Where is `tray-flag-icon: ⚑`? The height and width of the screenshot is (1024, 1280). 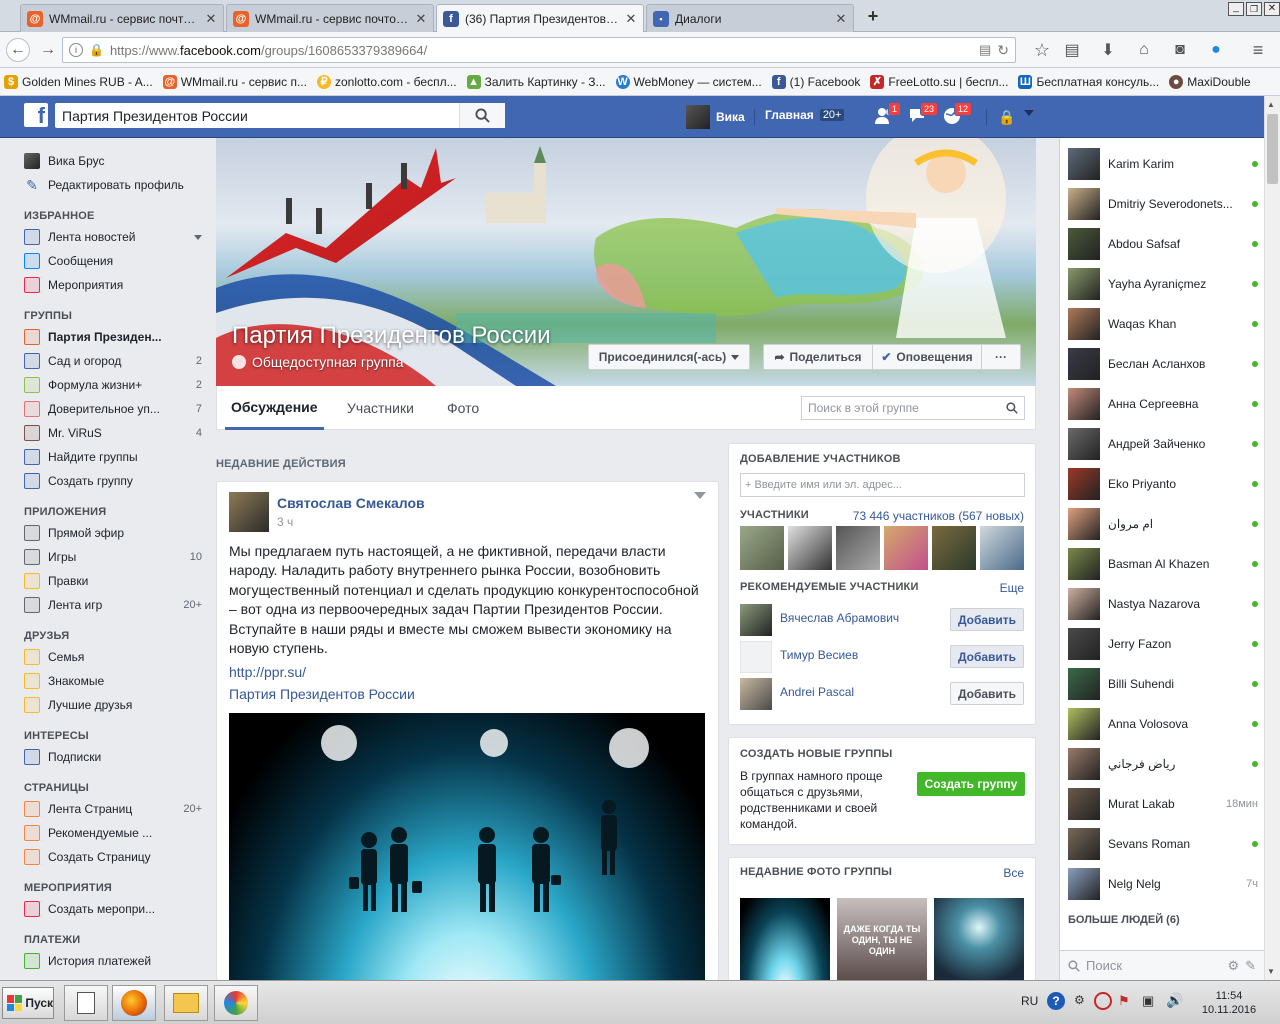 tray-flag-icon: ⚑ is located at coordinates (1124, 1001).